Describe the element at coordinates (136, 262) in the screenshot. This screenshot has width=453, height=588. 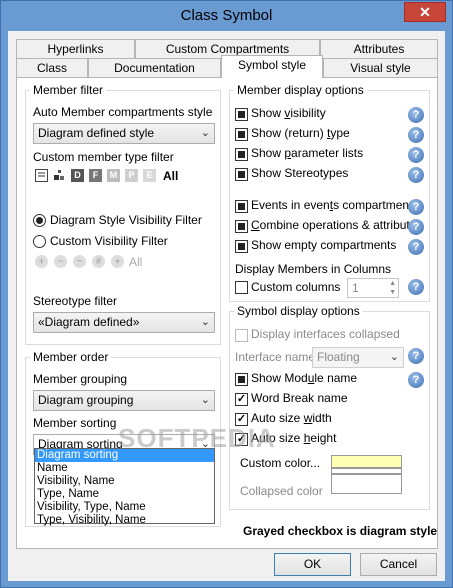
I see `vis-all-toggle: All` at that location.